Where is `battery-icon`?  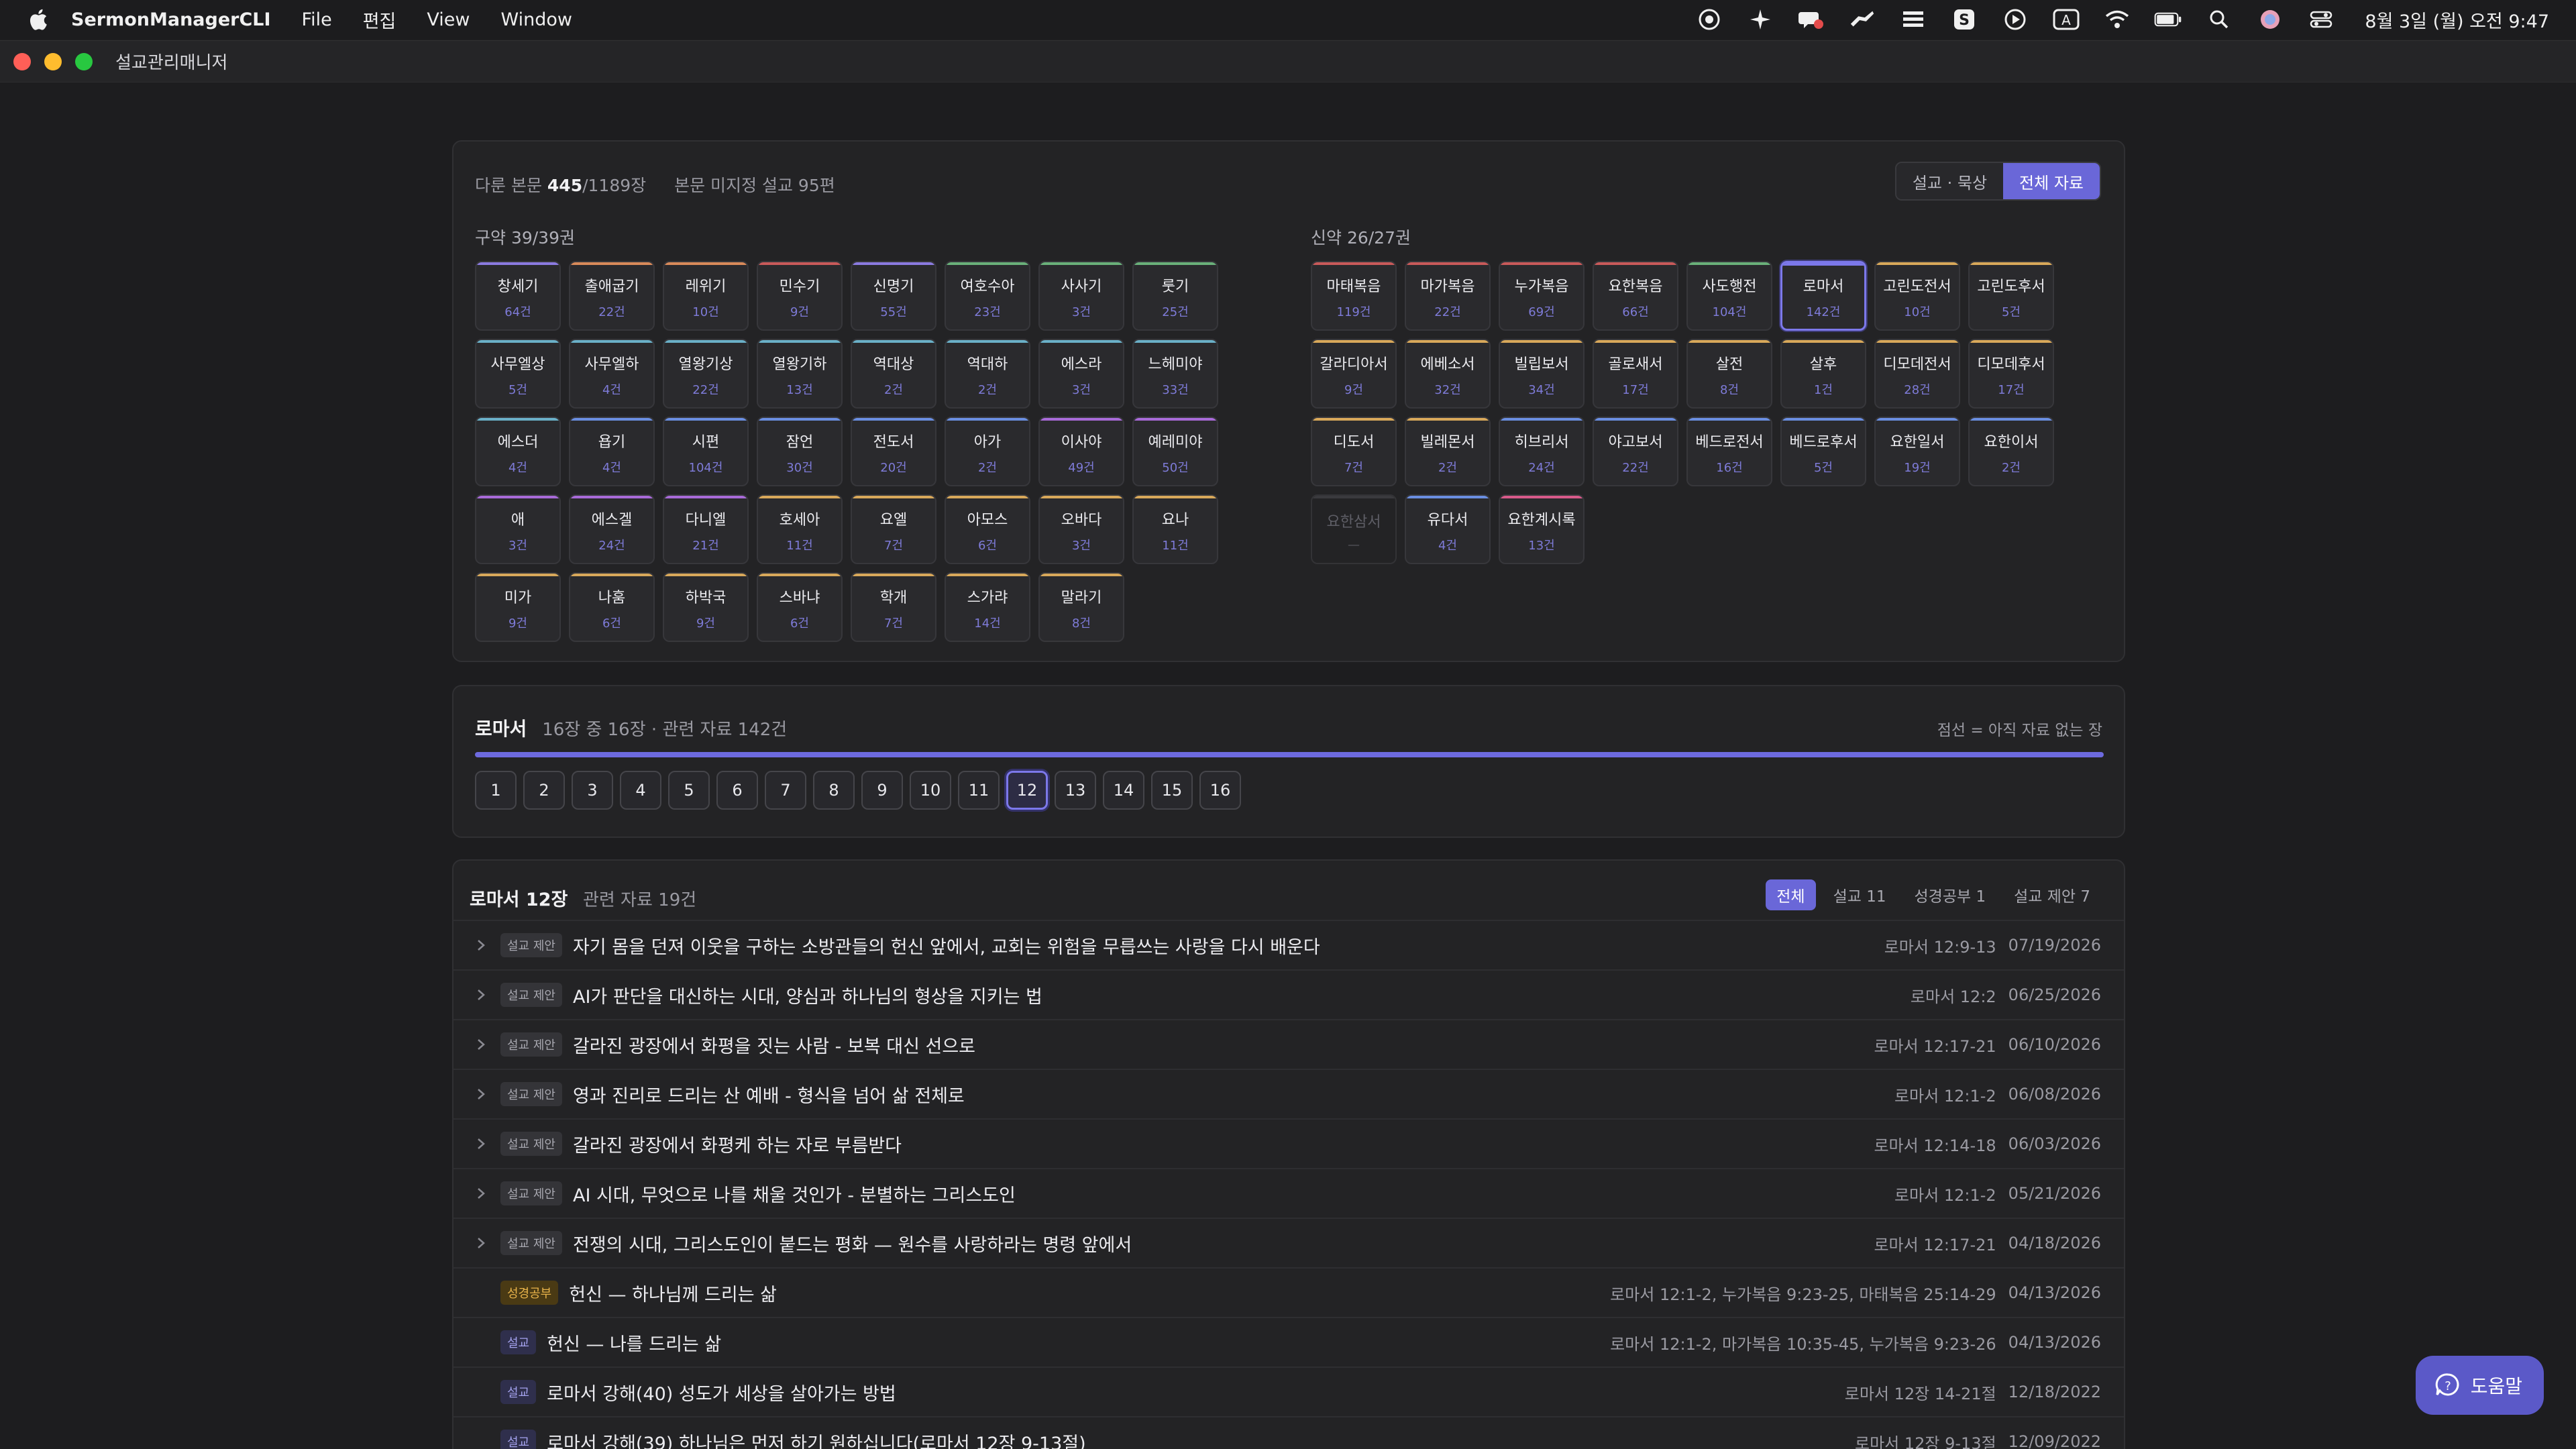 battery-icon is located at coordinates (2168, 19).